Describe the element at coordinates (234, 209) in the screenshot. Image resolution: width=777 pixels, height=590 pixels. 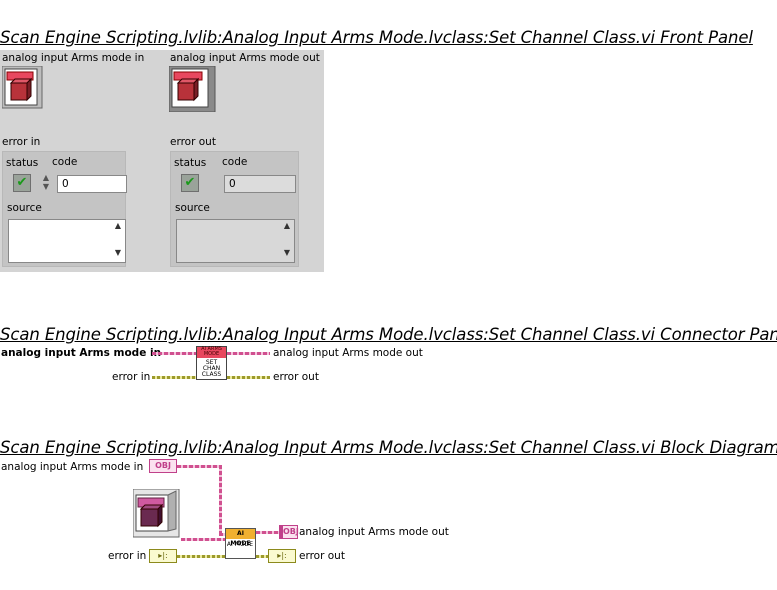
I see `error-out-cluster: status code ✔ 0 source ▲ ▼` at that location.